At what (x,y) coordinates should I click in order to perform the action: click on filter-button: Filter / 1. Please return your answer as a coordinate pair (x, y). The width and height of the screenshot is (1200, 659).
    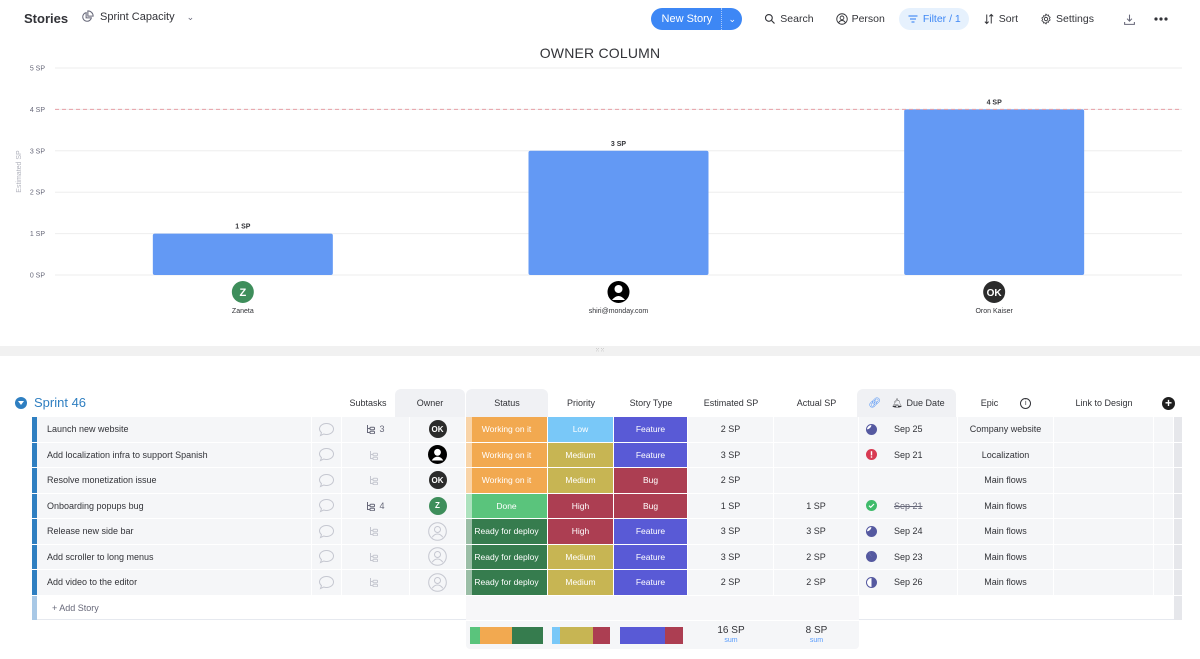
    Looking at the image, I should click on (933, 19).